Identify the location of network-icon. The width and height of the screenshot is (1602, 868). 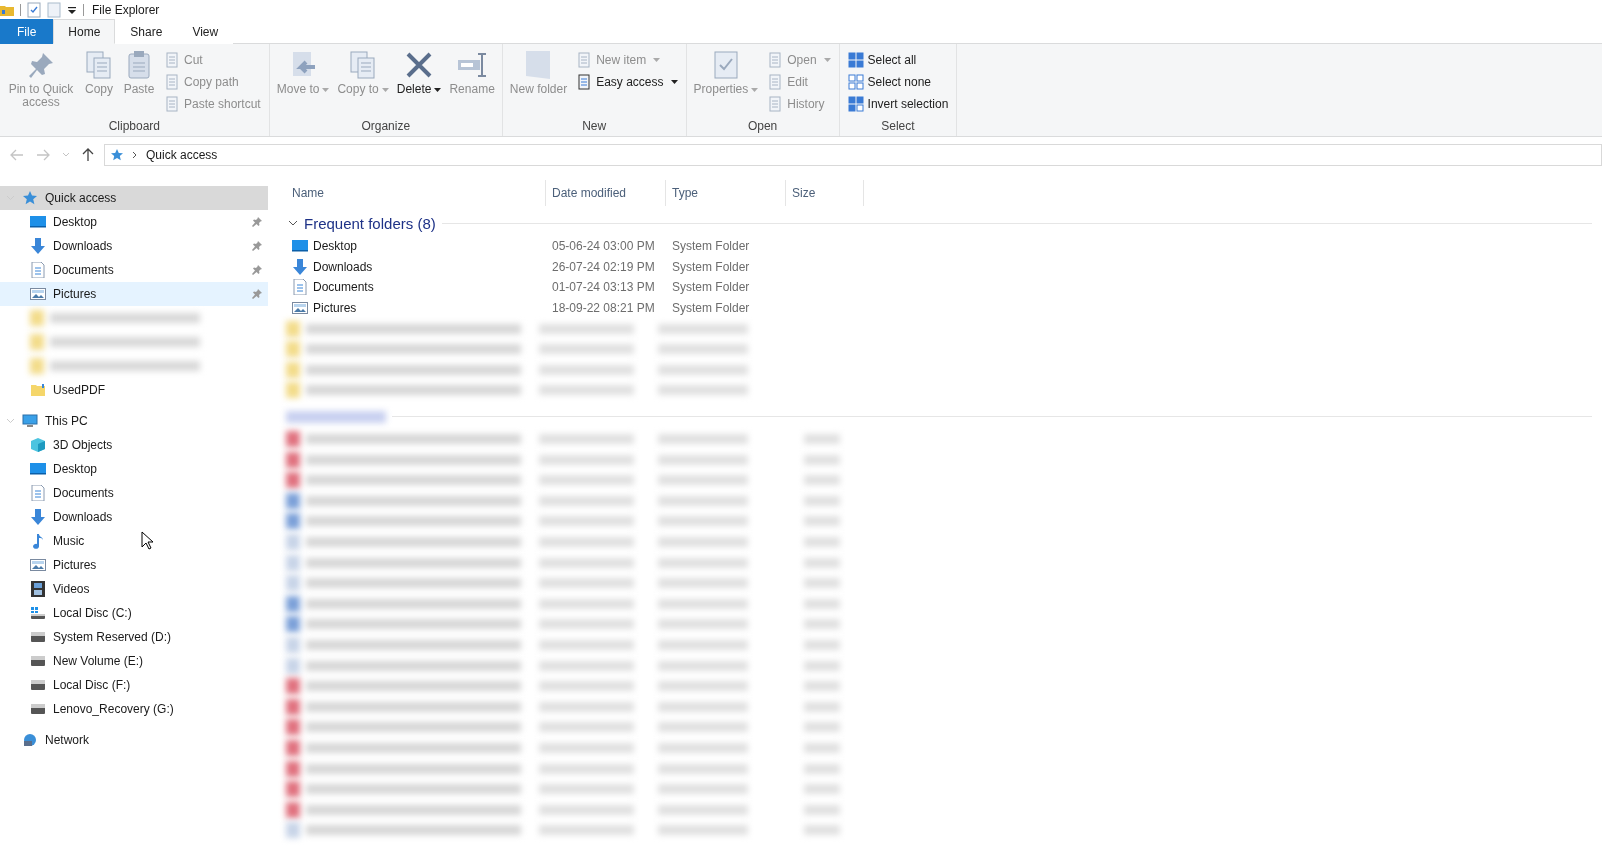
(30, 740).